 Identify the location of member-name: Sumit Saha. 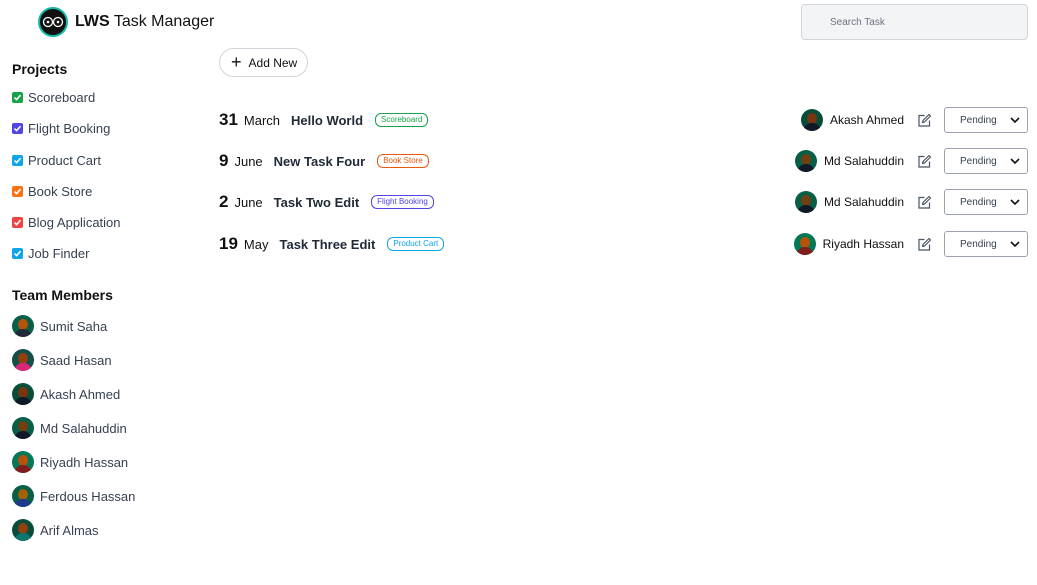
(74, 326).